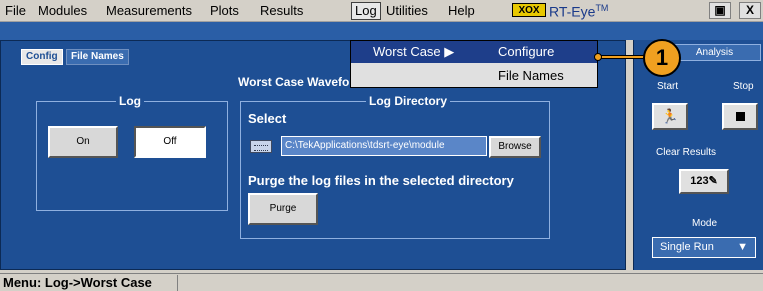  What do you see at coordinates (407, 11) in the screenshot?
I see `menu-utilities: Utilities` at bounding box center [407, 11].